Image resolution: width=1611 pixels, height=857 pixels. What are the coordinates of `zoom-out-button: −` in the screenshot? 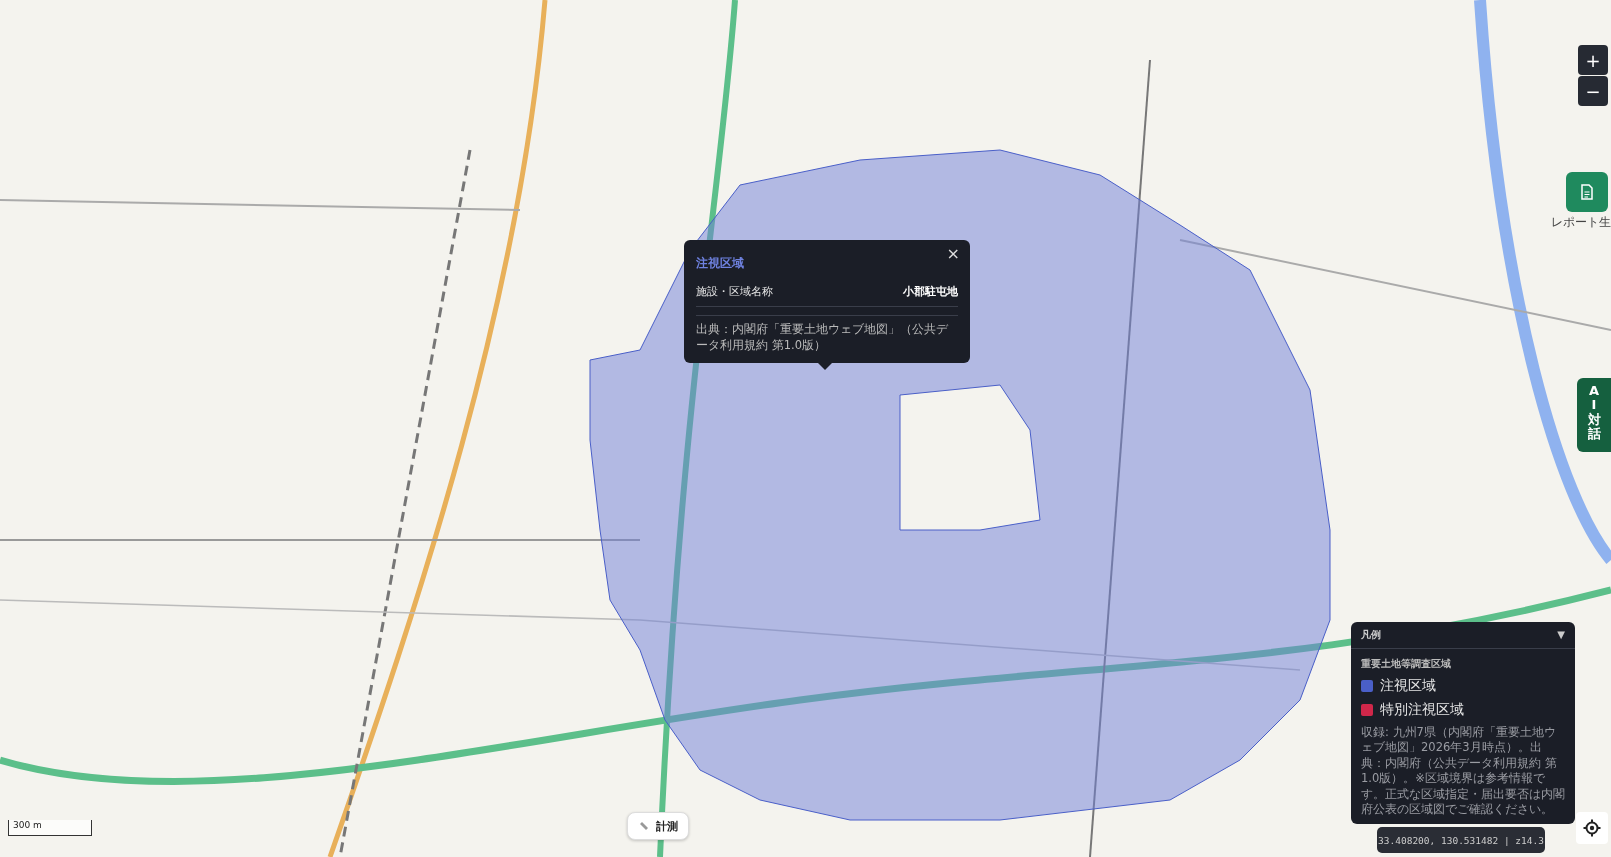 It's located at (1593, 91).